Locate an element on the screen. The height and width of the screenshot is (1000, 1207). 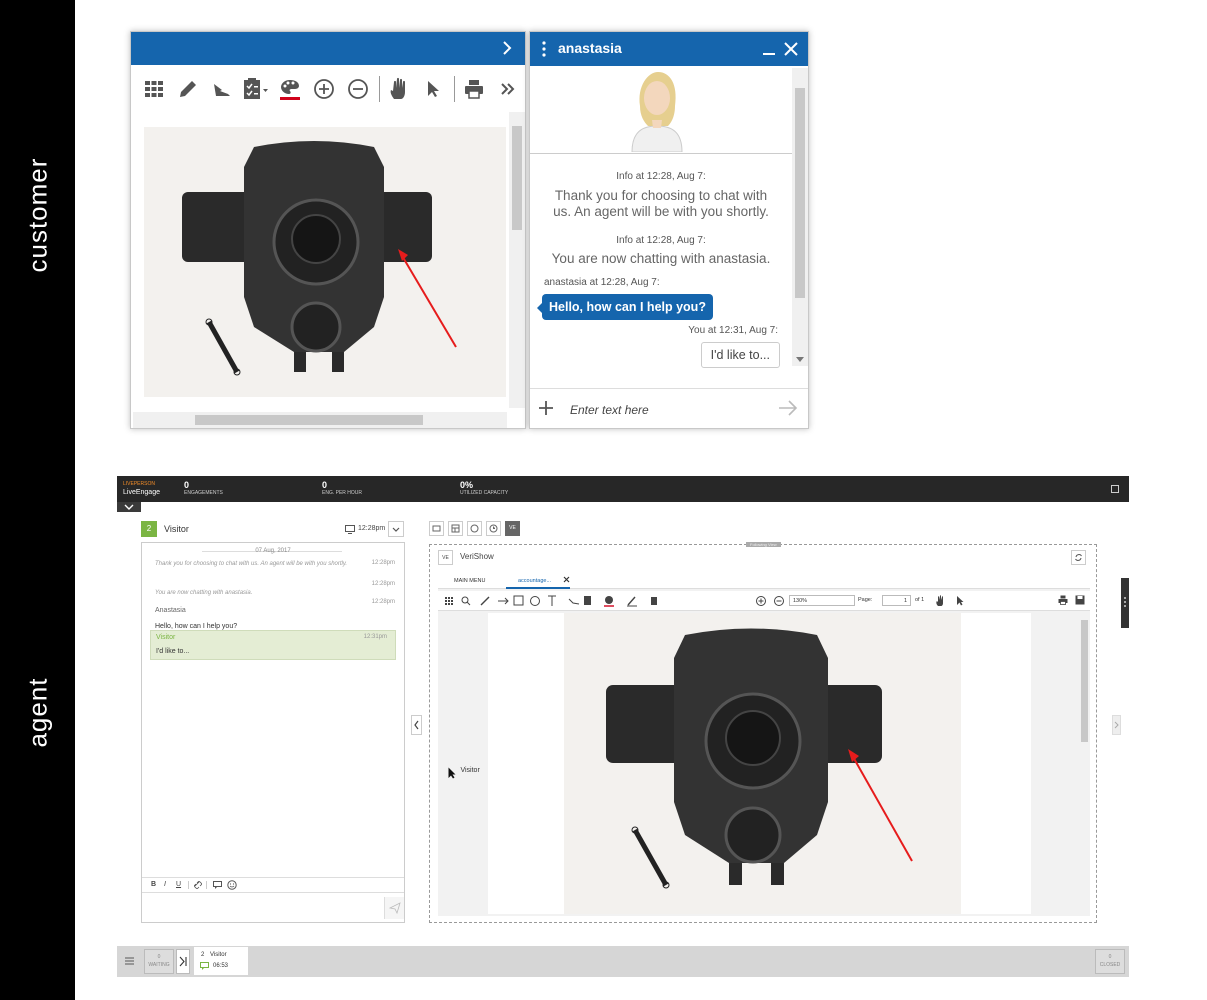
widget-tabs: VE is located at coordinates (474, 528).